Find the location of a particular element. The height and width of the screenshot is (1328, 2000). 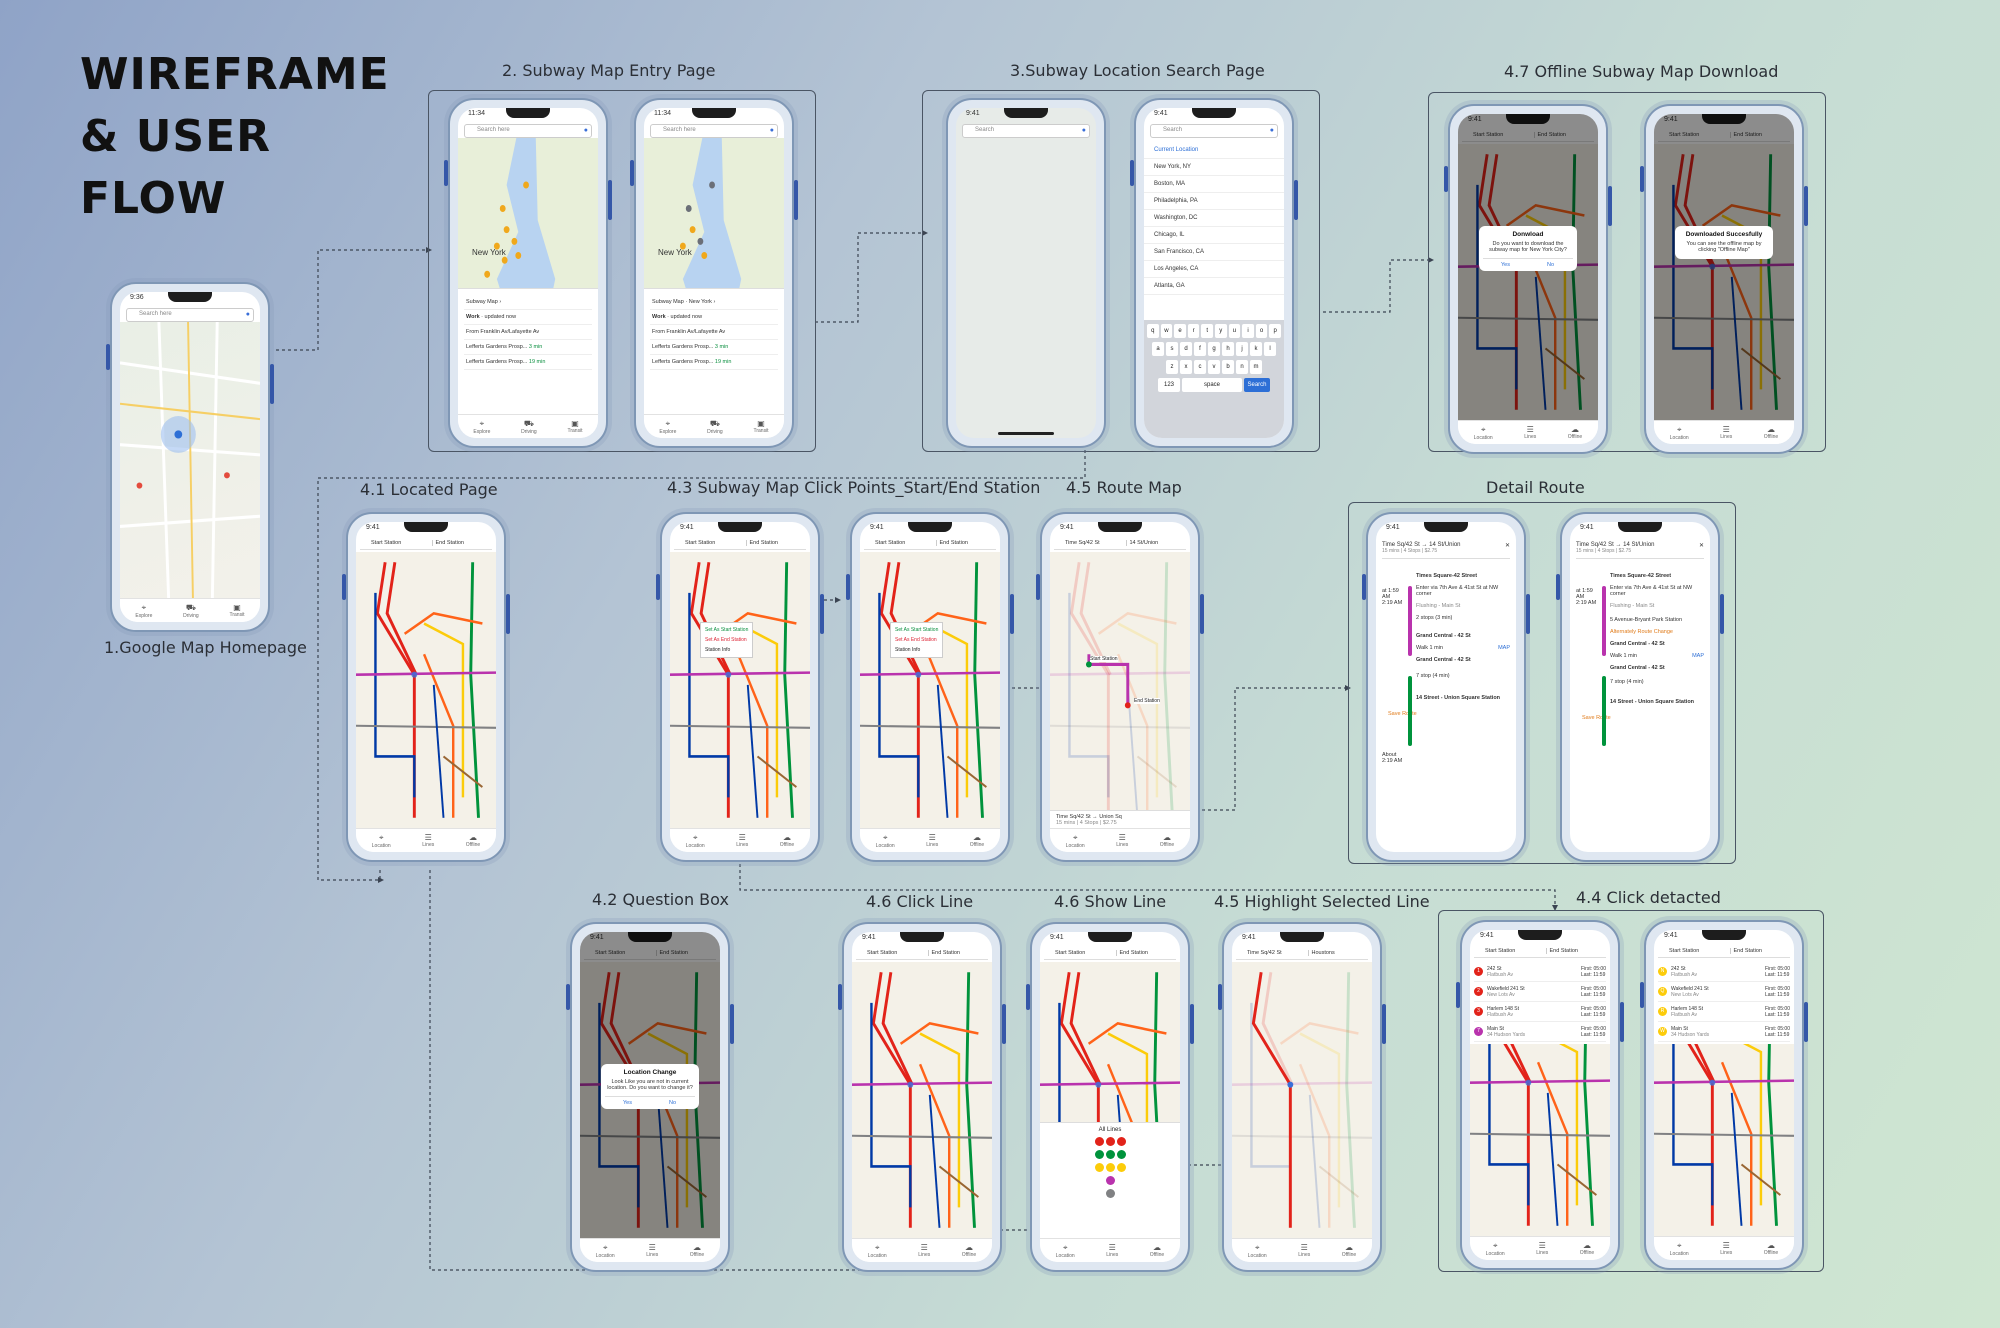

key-123: 123 is located at coordinates (1169, 385).